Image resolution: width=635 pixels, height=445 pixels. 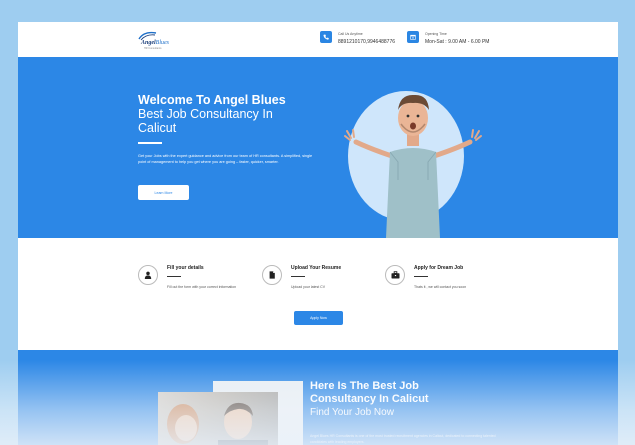 I want to click on hours-label: Opening Time, so click(x=436, y=34).